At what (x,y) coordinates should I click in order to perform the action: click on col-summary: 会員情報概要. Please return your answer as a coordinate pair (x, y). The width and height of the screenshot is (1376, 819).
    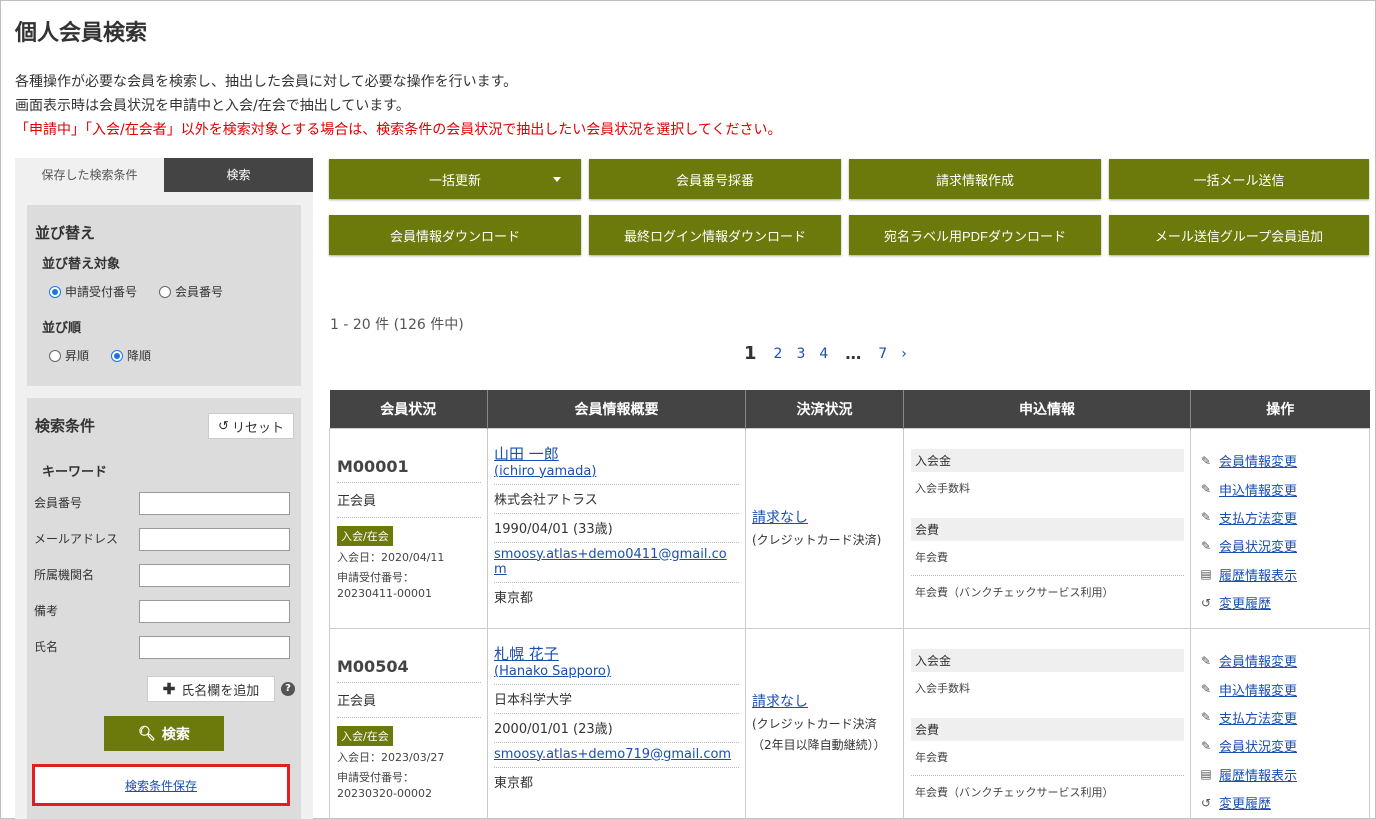
    Looking at the image, I should click on (616, 409).